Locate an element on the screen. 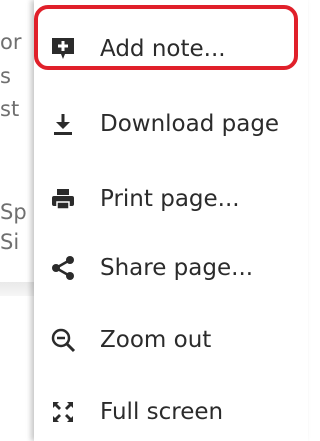  menu-item-label: Zoom out is located at coordinates (156, 340).